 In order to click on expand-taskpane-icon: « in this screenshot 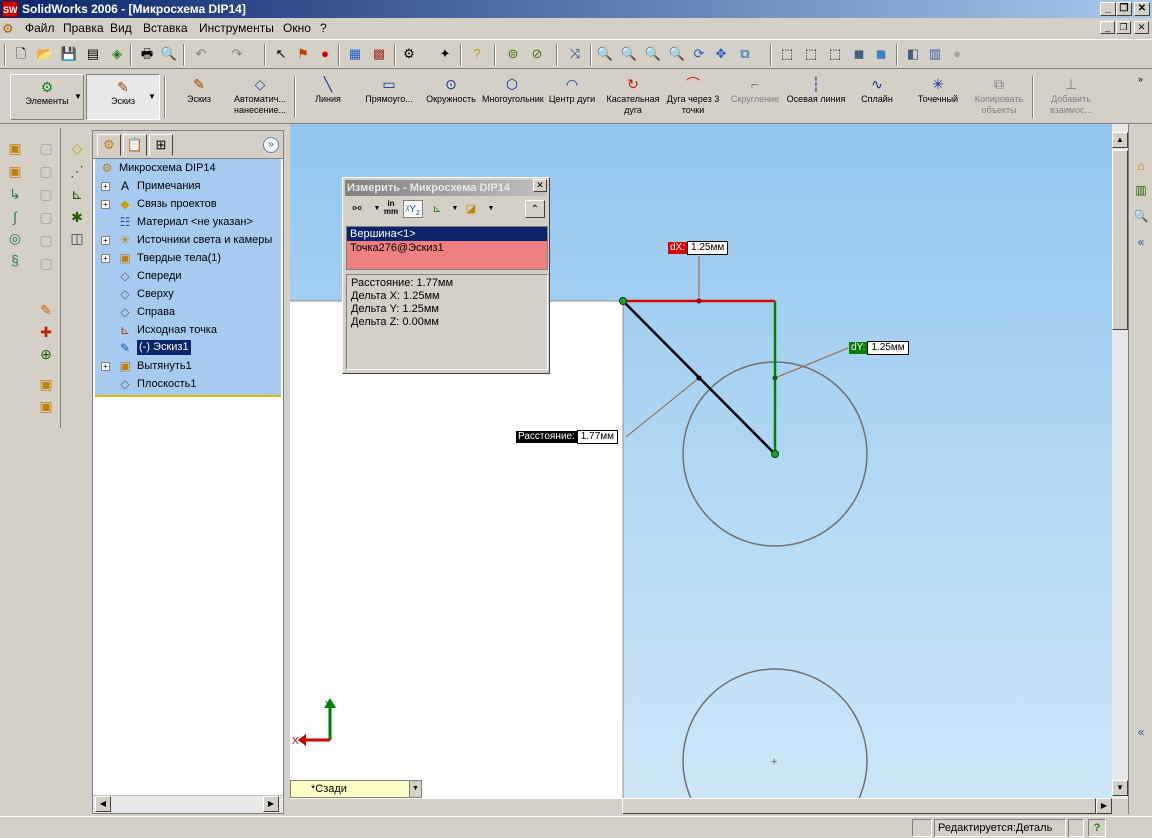, I will do `click(1141, 242)`.